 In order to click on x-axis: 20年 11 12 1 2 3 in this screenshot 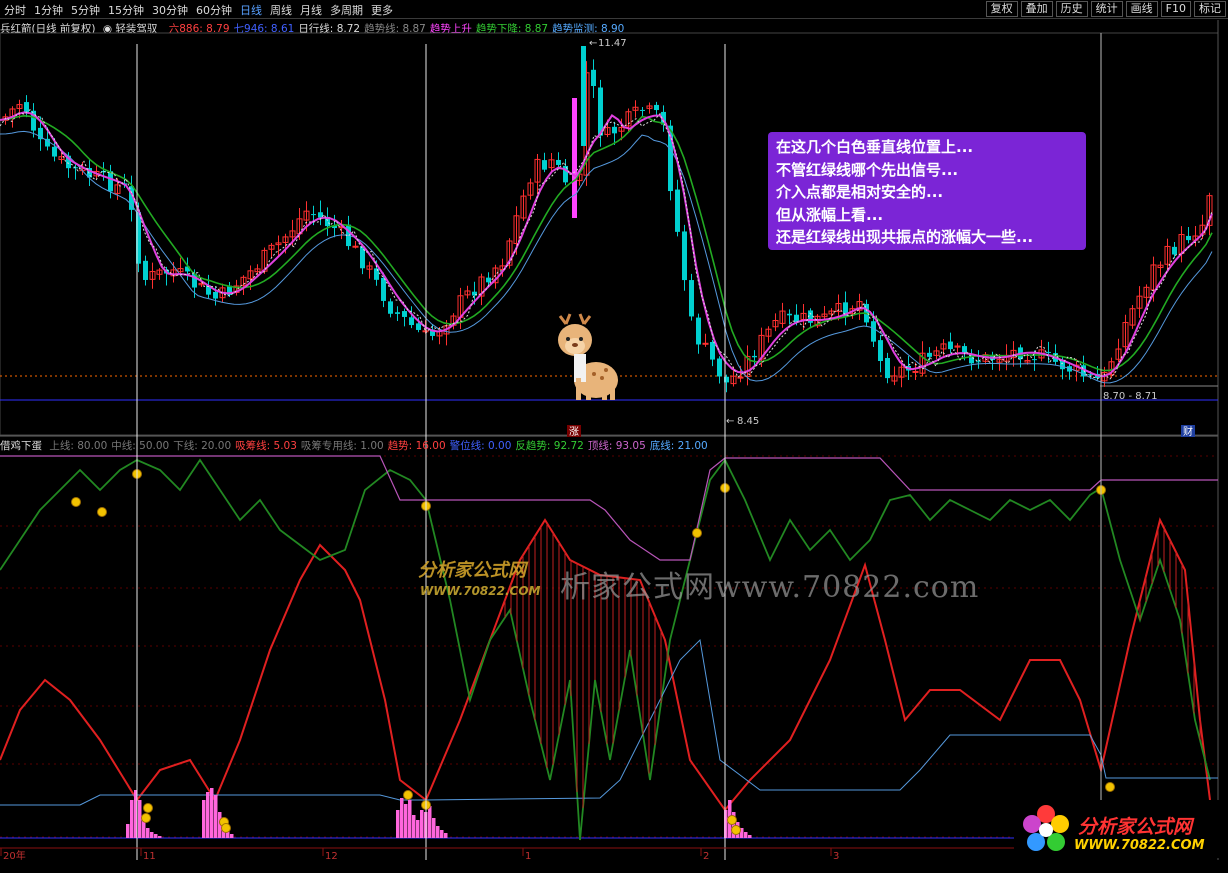, I will do `click(419, 855)`.